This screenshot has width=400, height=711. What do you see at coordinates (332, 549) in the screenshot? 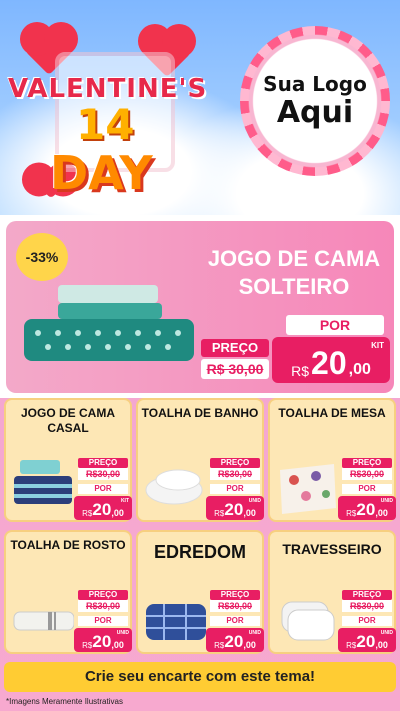
I see `product-title: TRAVESSEIRO` at bounding box center [332, 549].